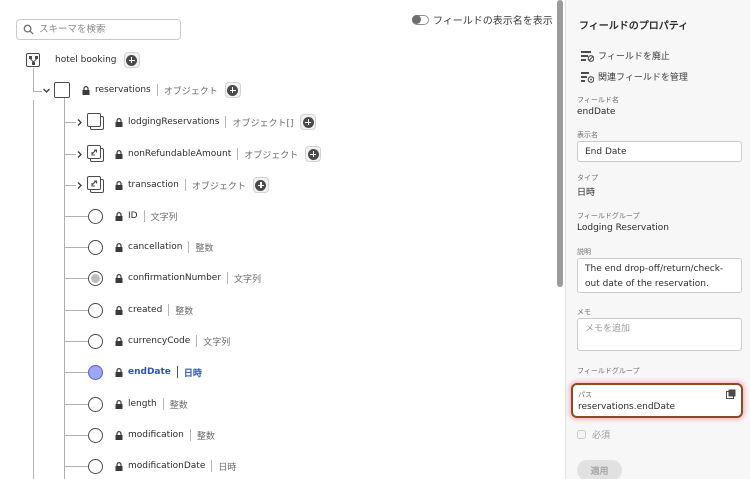 This screenshot has width=750, height=479. Describe the element at coordinates (263, 123) in the screenshot. I see `field-type: オブジェクト[]` at that location.